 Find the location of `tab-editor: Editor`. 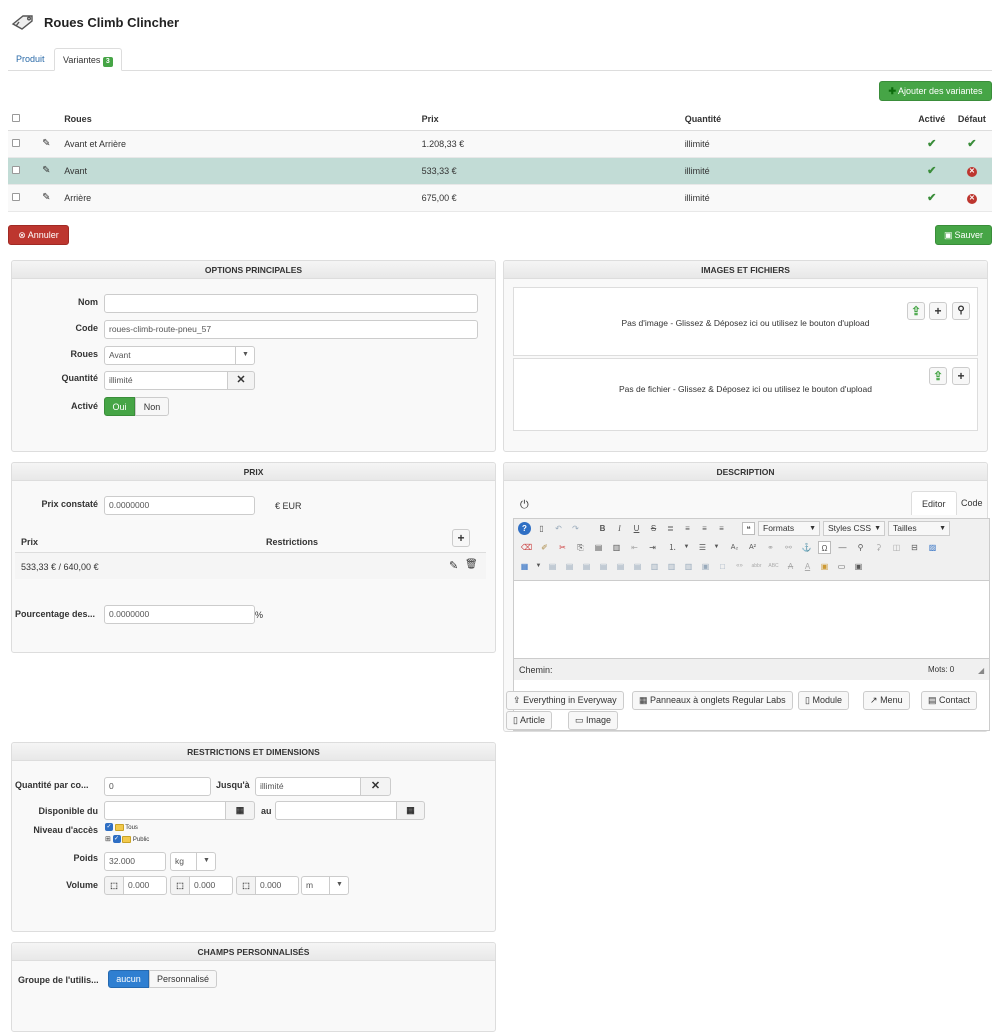

tab-editor: Editor is located at coordinates (934, 503).